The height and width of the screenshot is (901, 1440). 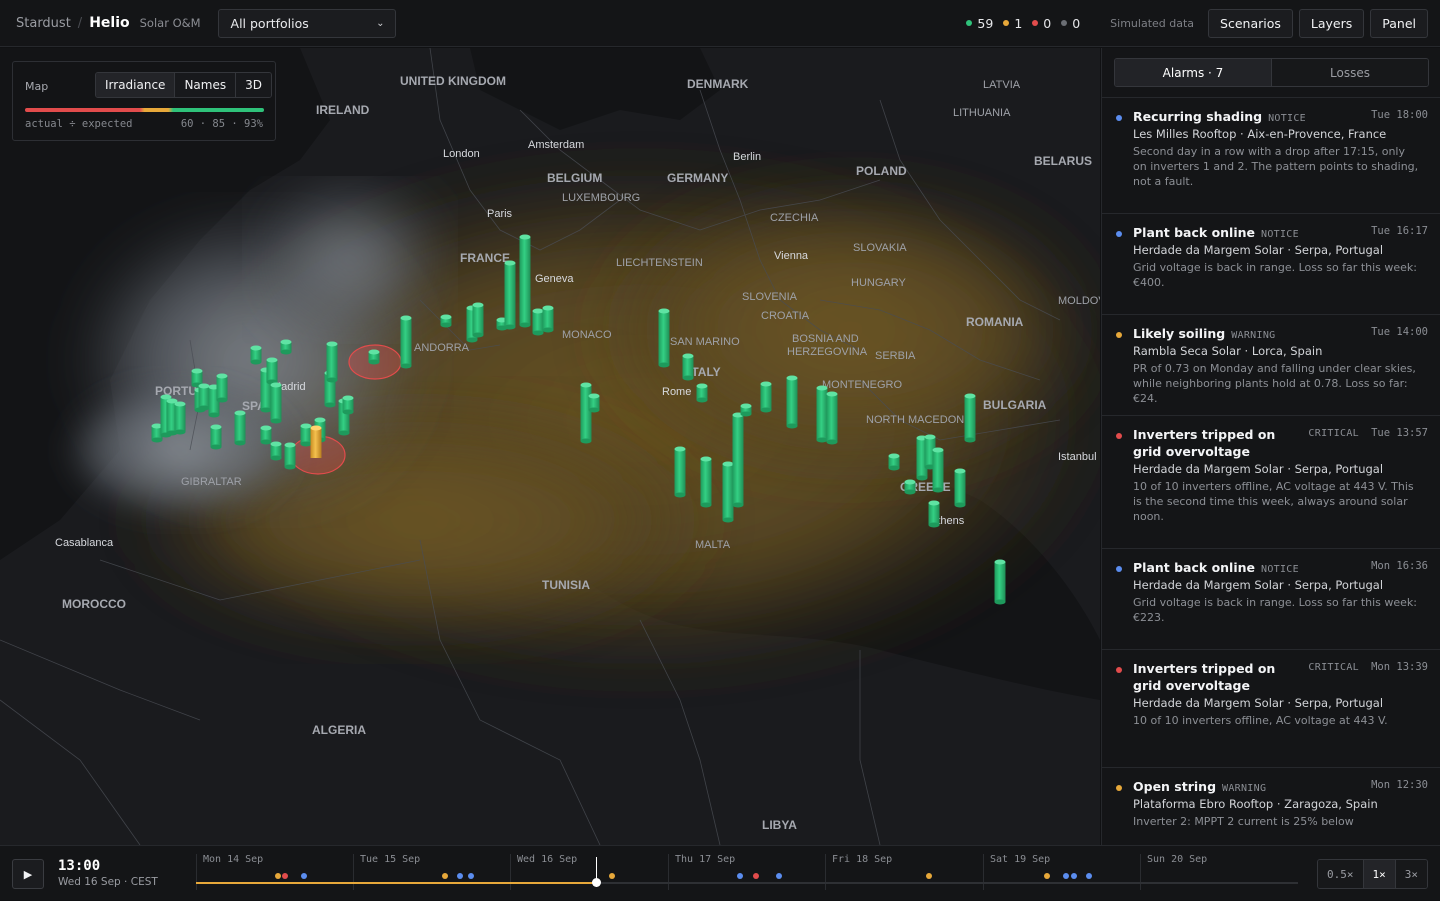 What do you see at coordinates (1331, 23) in the screenshot?
I see `layers-button: Layers` at bounding box center [1331, 23].